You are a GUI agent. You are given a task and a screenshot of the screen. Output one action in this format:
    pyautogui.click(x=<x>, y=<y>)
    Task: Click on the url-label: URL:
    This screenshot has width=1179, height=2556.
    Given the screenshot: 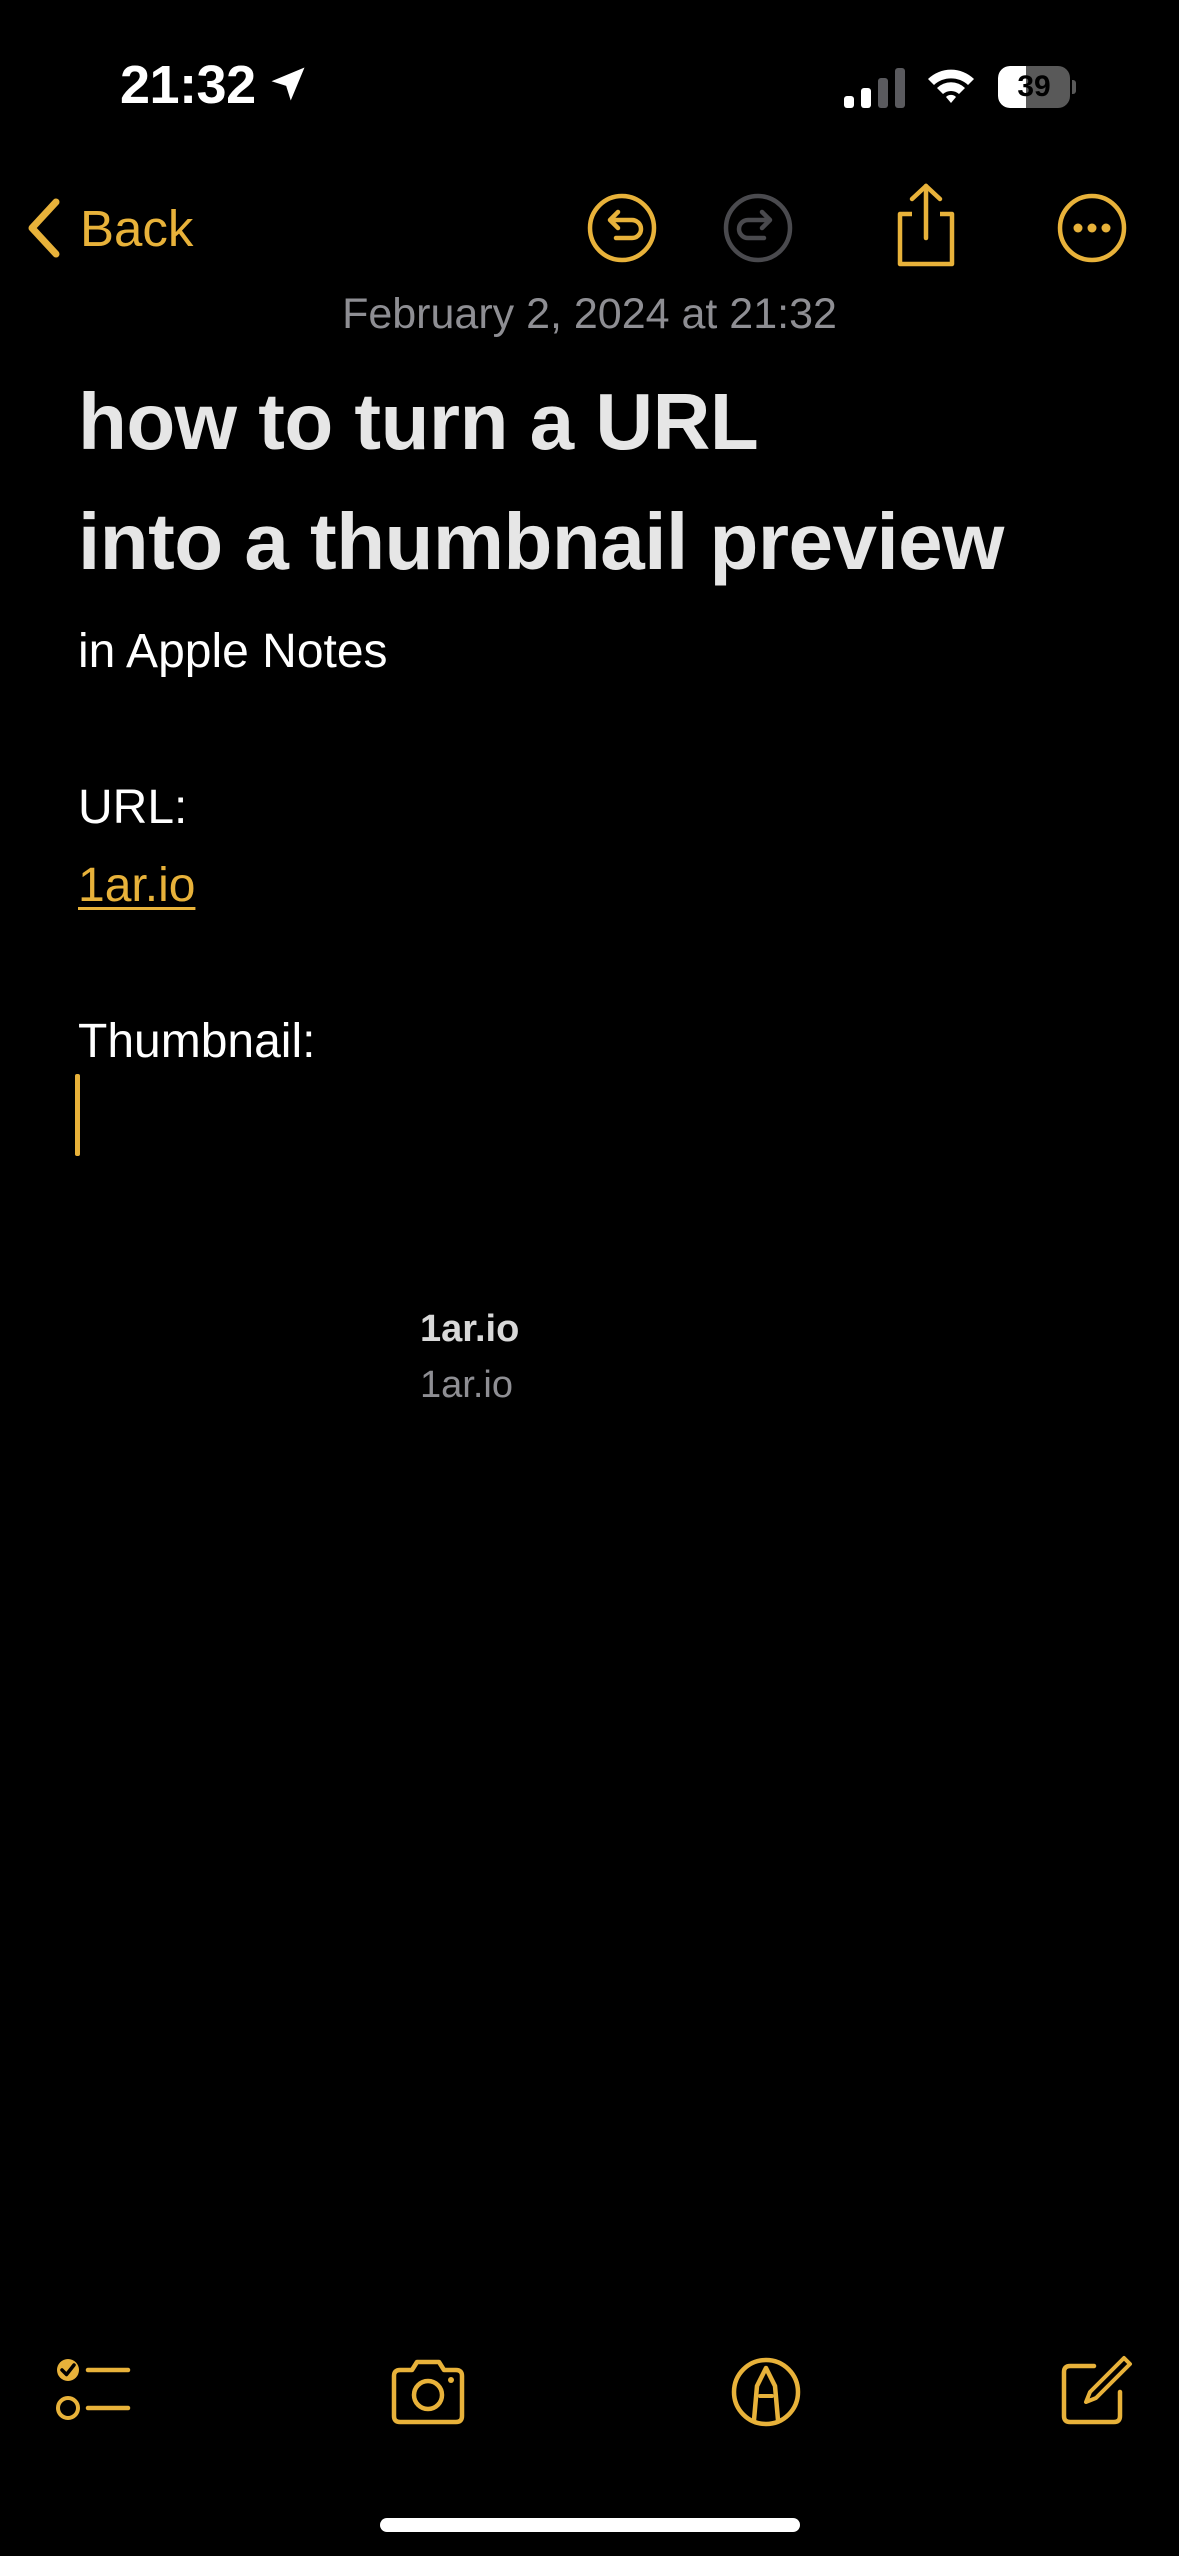 What is the action you would take?
    pyautogui.click(x=132, y=807)
    